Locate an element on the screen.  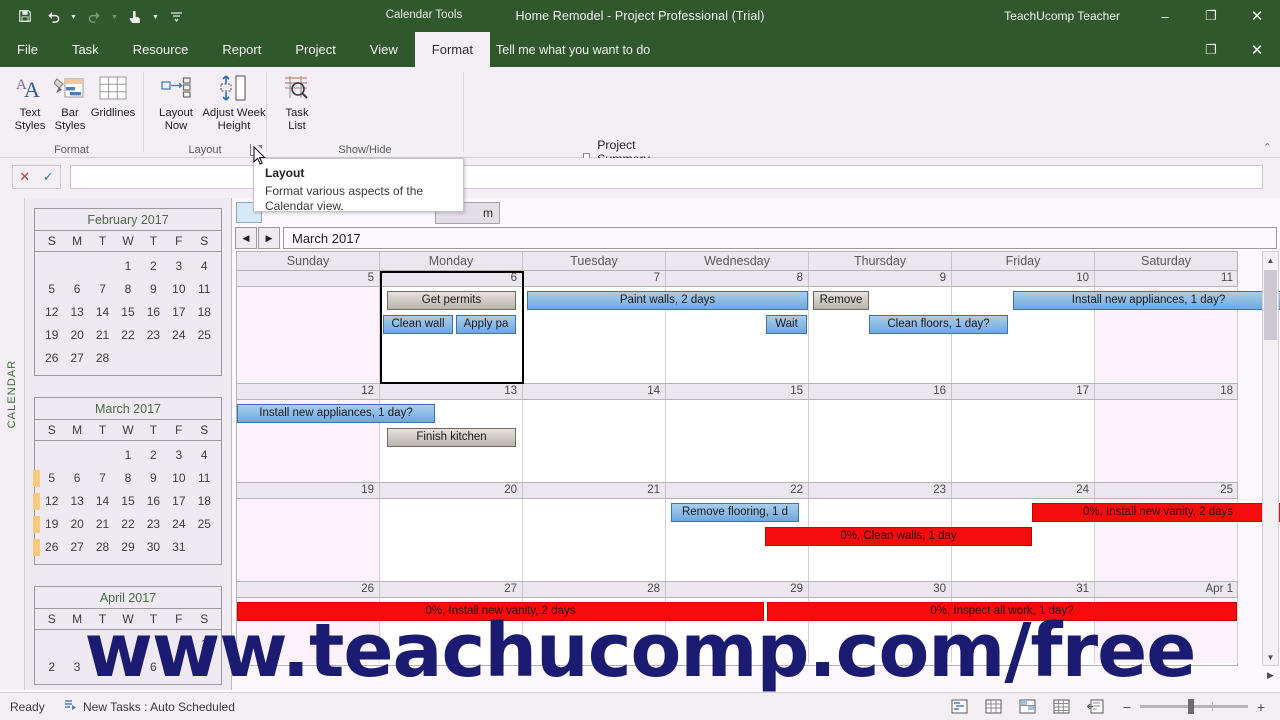
task-bar-paint-walls: Paint walls, 2 days is located at coordinates (667, 300).